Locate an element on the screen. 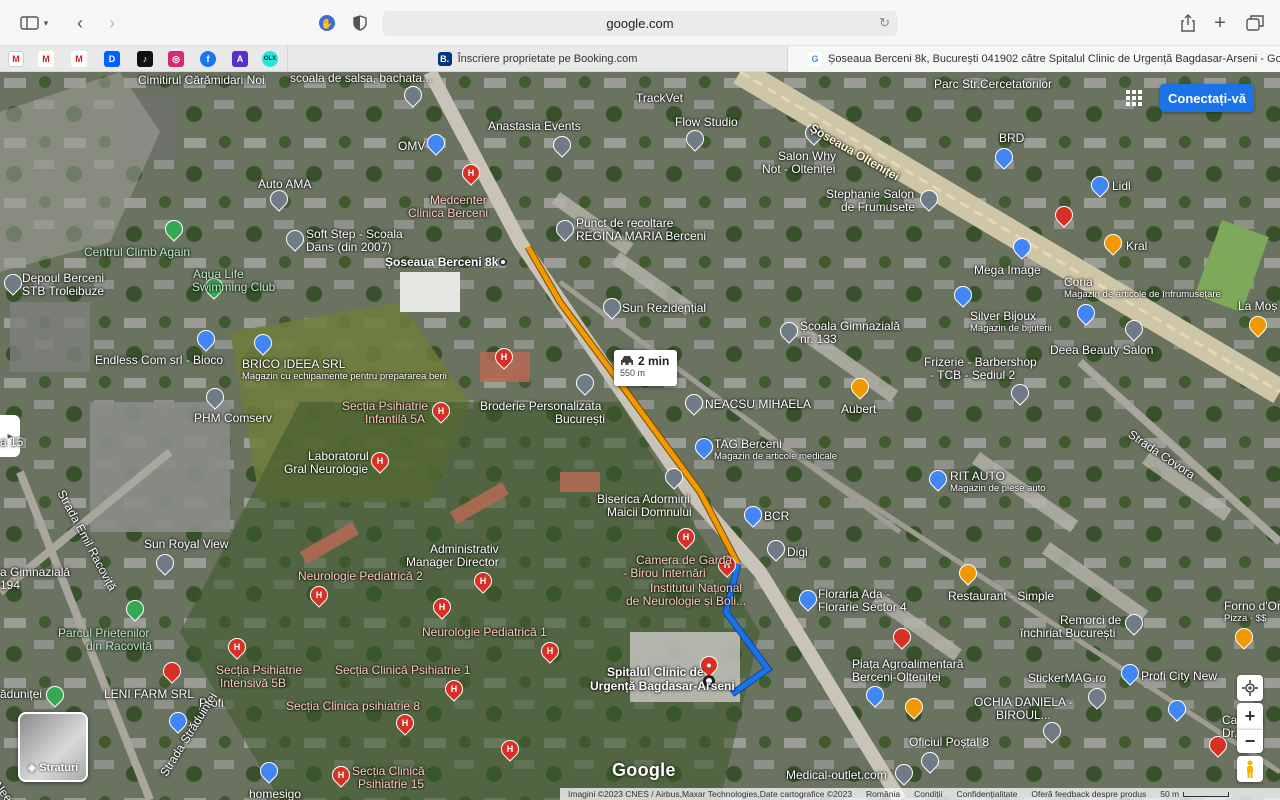 The width and height of the screenshot is (1280, 800). map-label: București is located at coordinates (580, 419).